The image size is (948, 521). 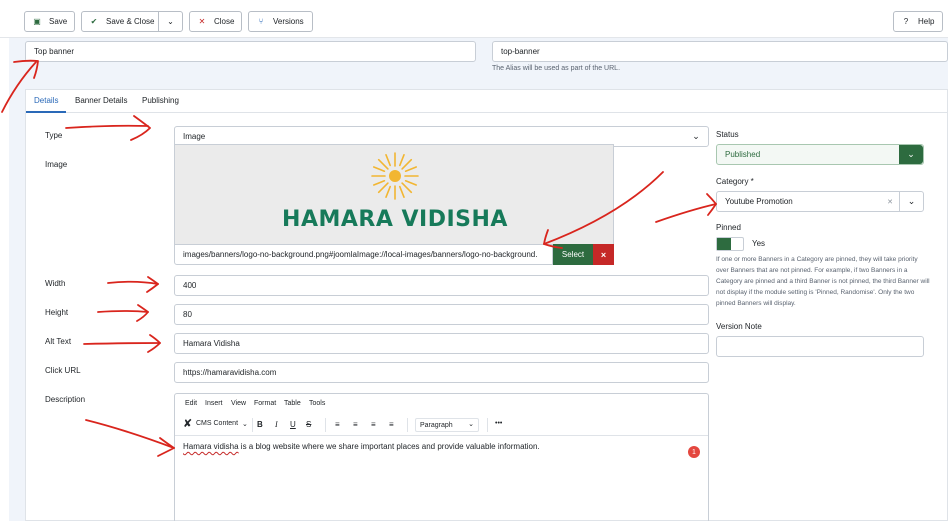 I want to click on category-label: Category *, so click(x=735, y=181).